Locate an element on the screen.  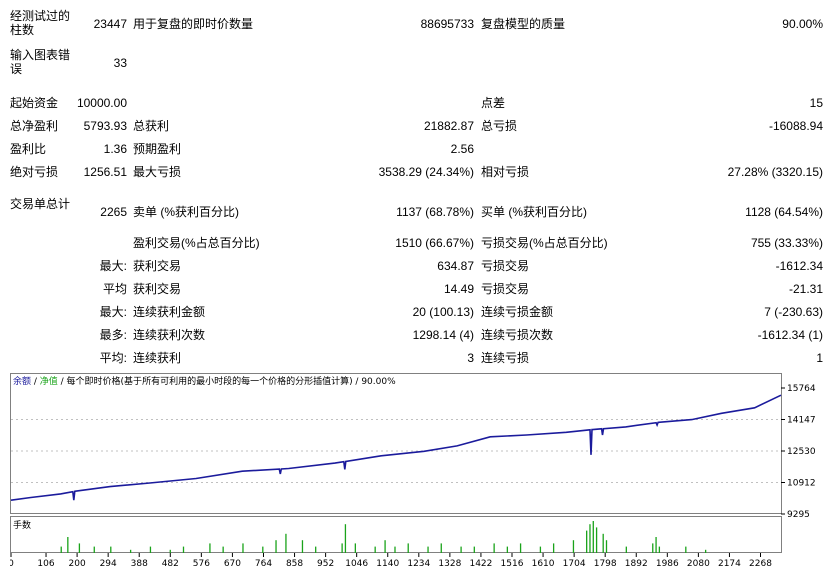
profit-factor-label: 盈利比 is located at coordinates (28, 149).